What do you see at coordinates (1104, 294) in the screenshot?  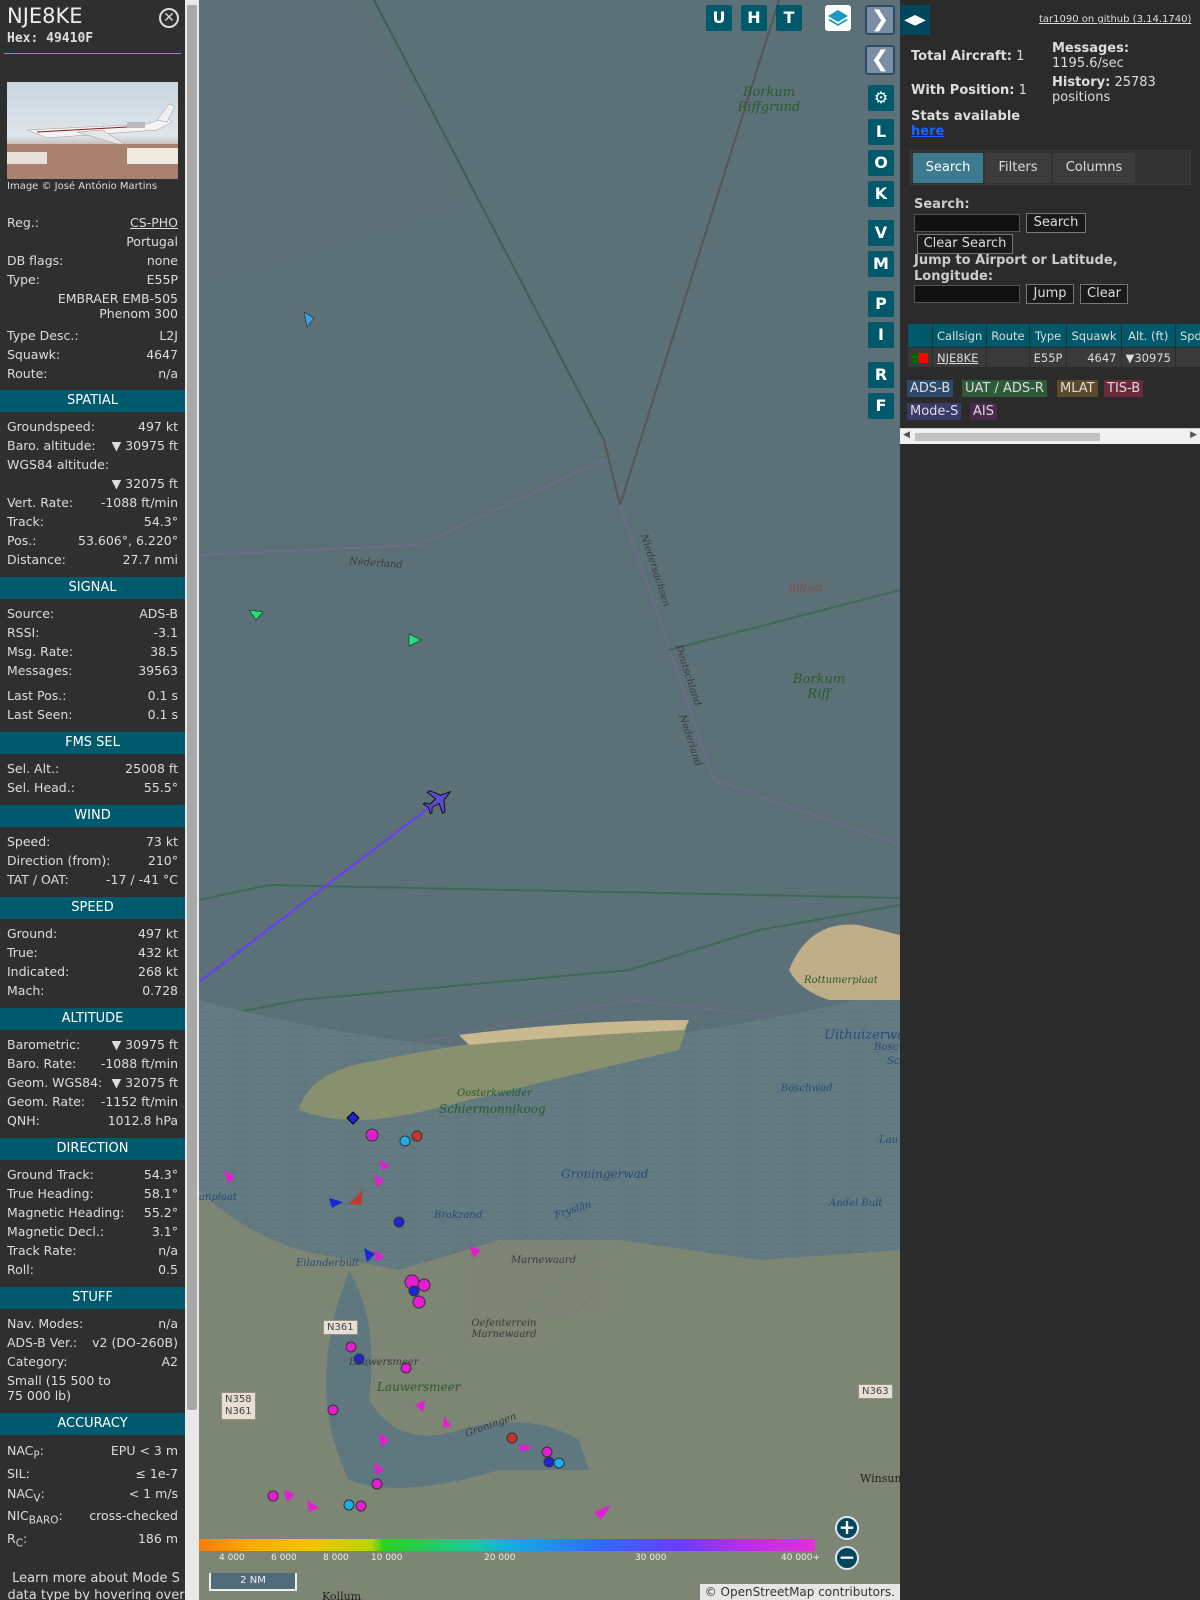 I see `clear-button: Clear` at bounding box center [1104, 294].